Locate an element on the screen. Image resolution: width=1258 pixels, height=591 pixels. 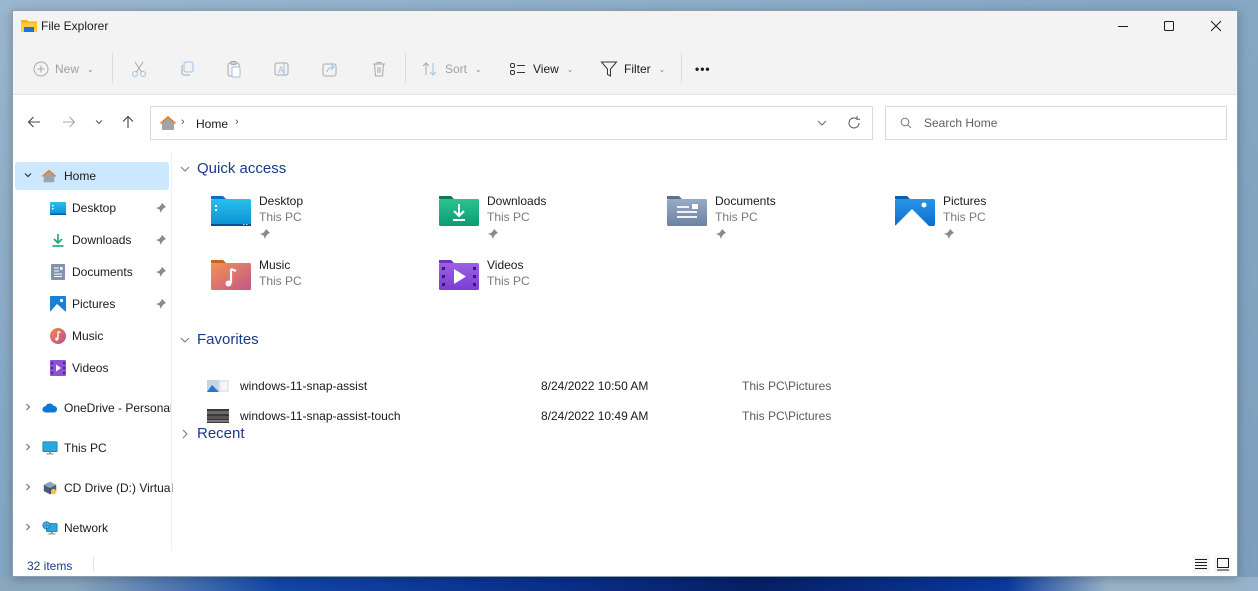
network-icon is located at coordinates (50, 528).